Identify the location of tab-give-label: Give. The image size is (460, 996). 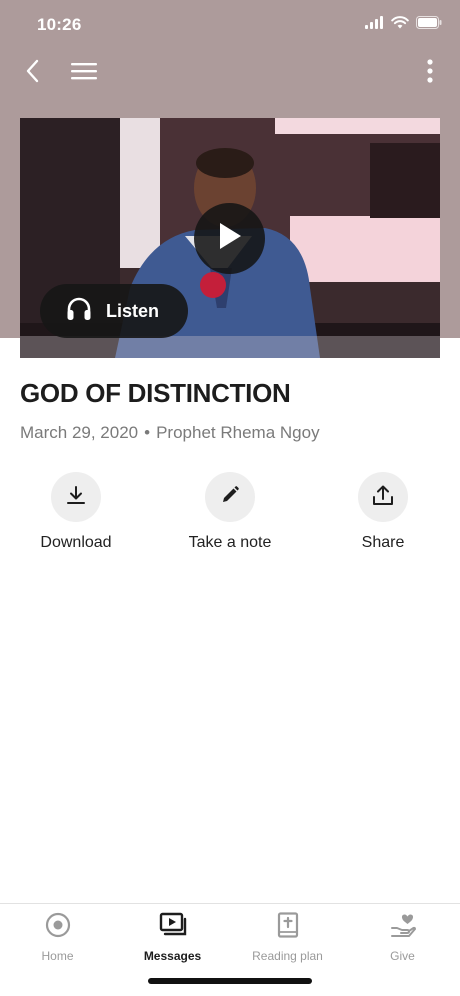
(402, 956).